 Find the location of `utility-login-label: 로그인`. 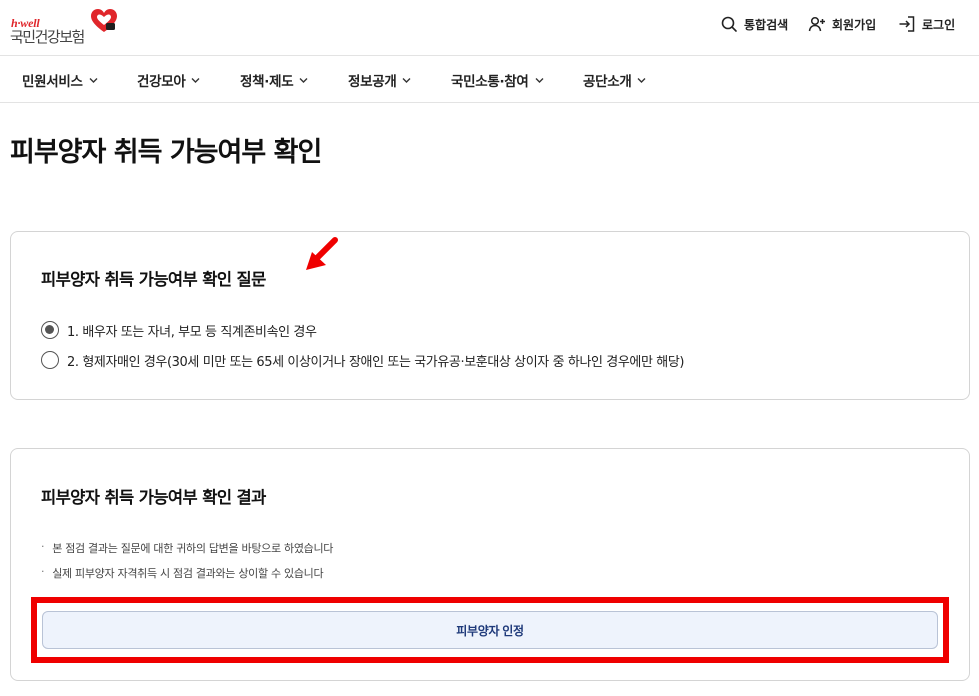

utility-login-label: 로그인 is located at coordinates (939, 24).